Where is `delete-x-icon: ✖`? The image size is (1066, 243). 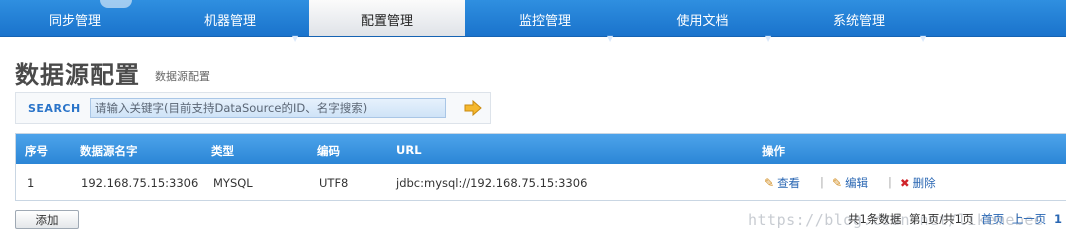 delete-x-icon: ✖ is located at coordinates (905, 183).